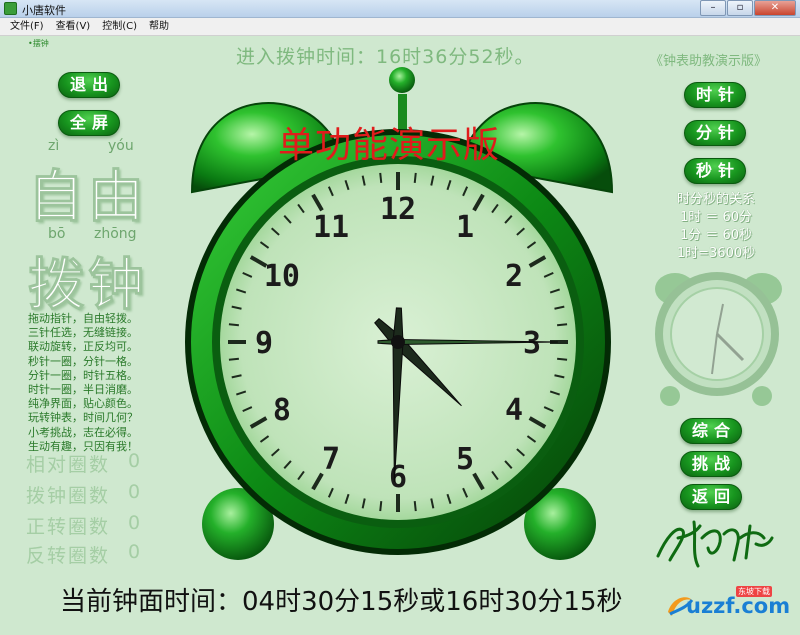 The height and width of the screenshot is (635, 800). What do you see at coordinates (331, 227) in the screenshot?
I see `clock-numeral: 11` at bounding box center [331, 227].